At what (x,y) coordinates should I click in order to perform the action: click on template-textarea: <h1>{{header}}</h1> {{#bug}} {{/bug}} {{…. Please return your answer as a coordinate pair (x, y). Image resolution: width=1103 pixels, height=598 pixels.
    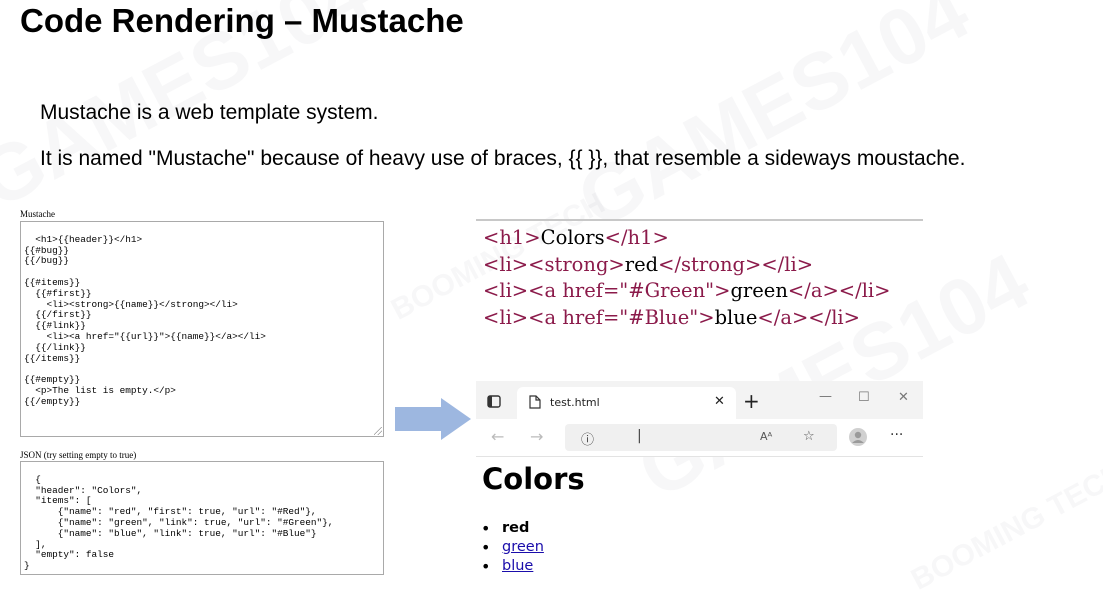
    Looking at the image, I should click on (202, 329).